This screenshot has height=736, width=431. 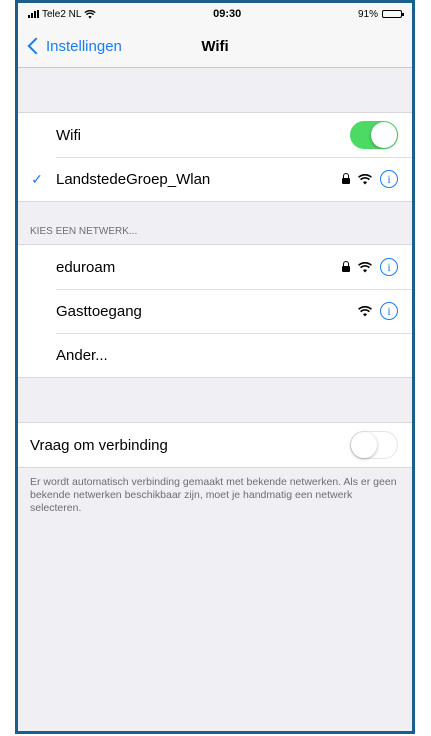 I want to click on ask-to-join-row: Vraag om verbinding, so click(x=215, y=445).